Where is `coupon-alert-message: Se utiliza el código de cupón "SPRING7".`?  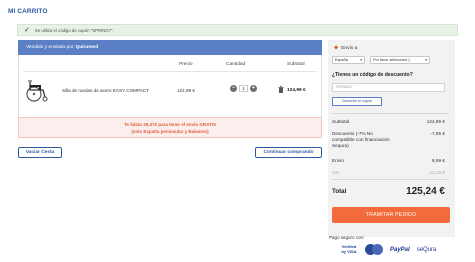 coupon-alert-message: Se utiliza el código de cupón "SPRING7". is located at coordinates (74, 30).